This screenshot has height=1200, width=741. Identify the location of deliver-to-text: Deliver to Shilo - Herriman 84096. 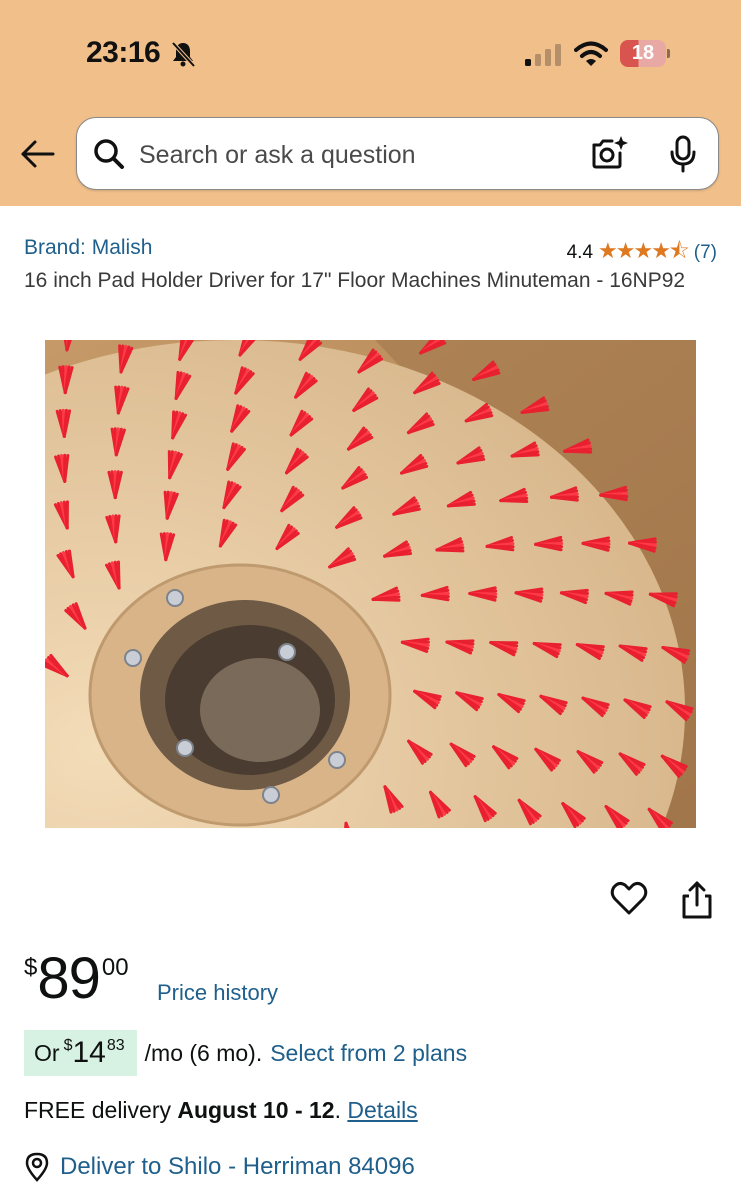
(237, 1166).